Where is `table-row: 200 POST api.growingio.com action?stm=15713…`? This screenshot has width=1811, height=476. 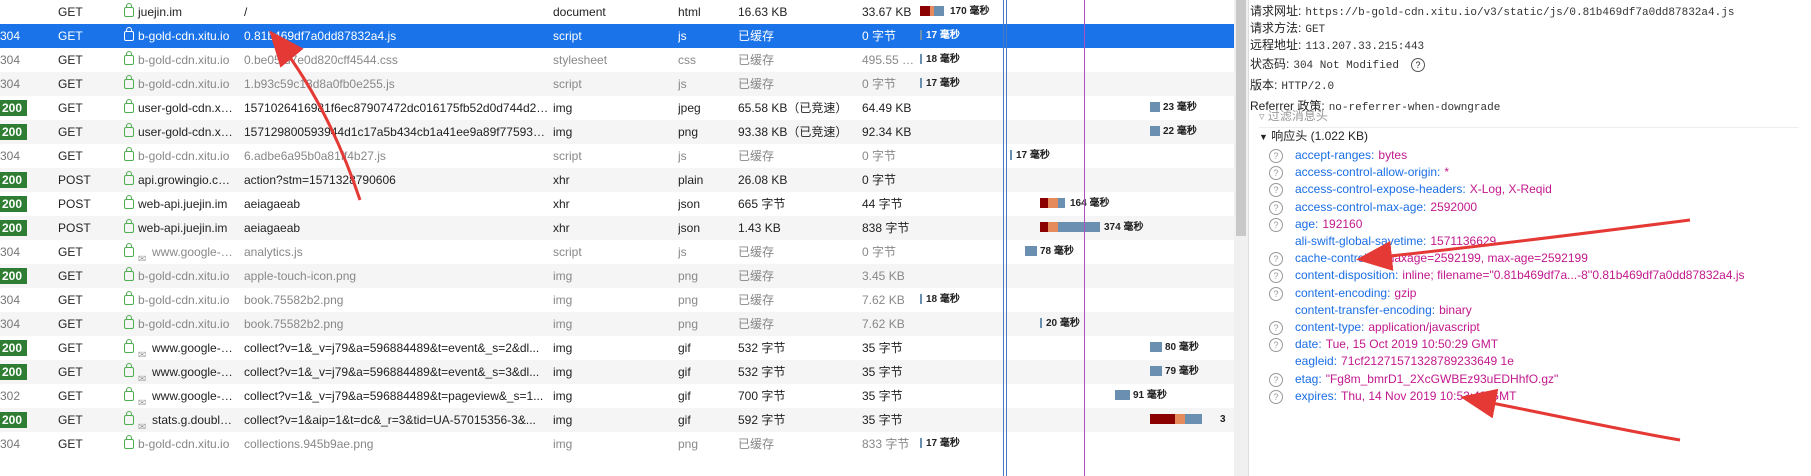
table-row: 200 POST api.growingio.com action?stm=15713… is located at coordinates (617, 180).